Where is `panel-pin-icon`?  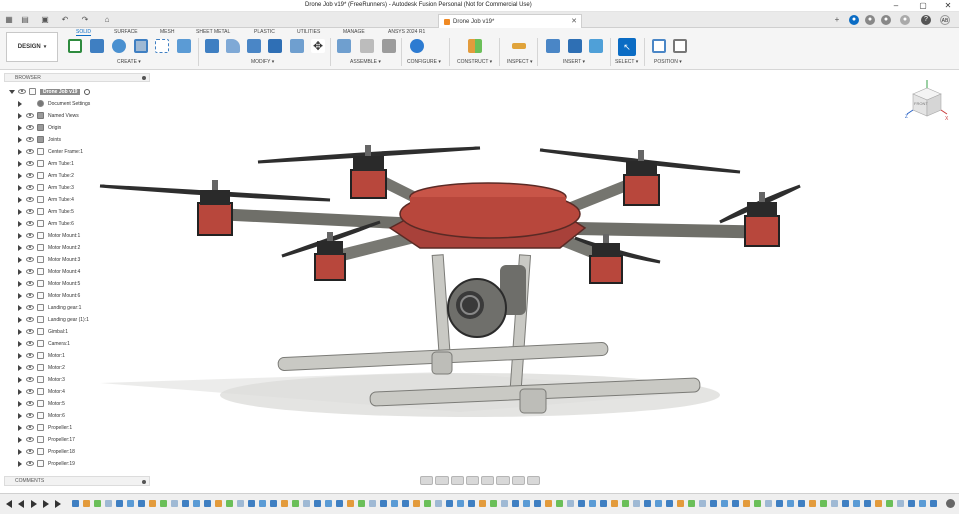
panel-pin-icon is located at coordinates (144, 78).